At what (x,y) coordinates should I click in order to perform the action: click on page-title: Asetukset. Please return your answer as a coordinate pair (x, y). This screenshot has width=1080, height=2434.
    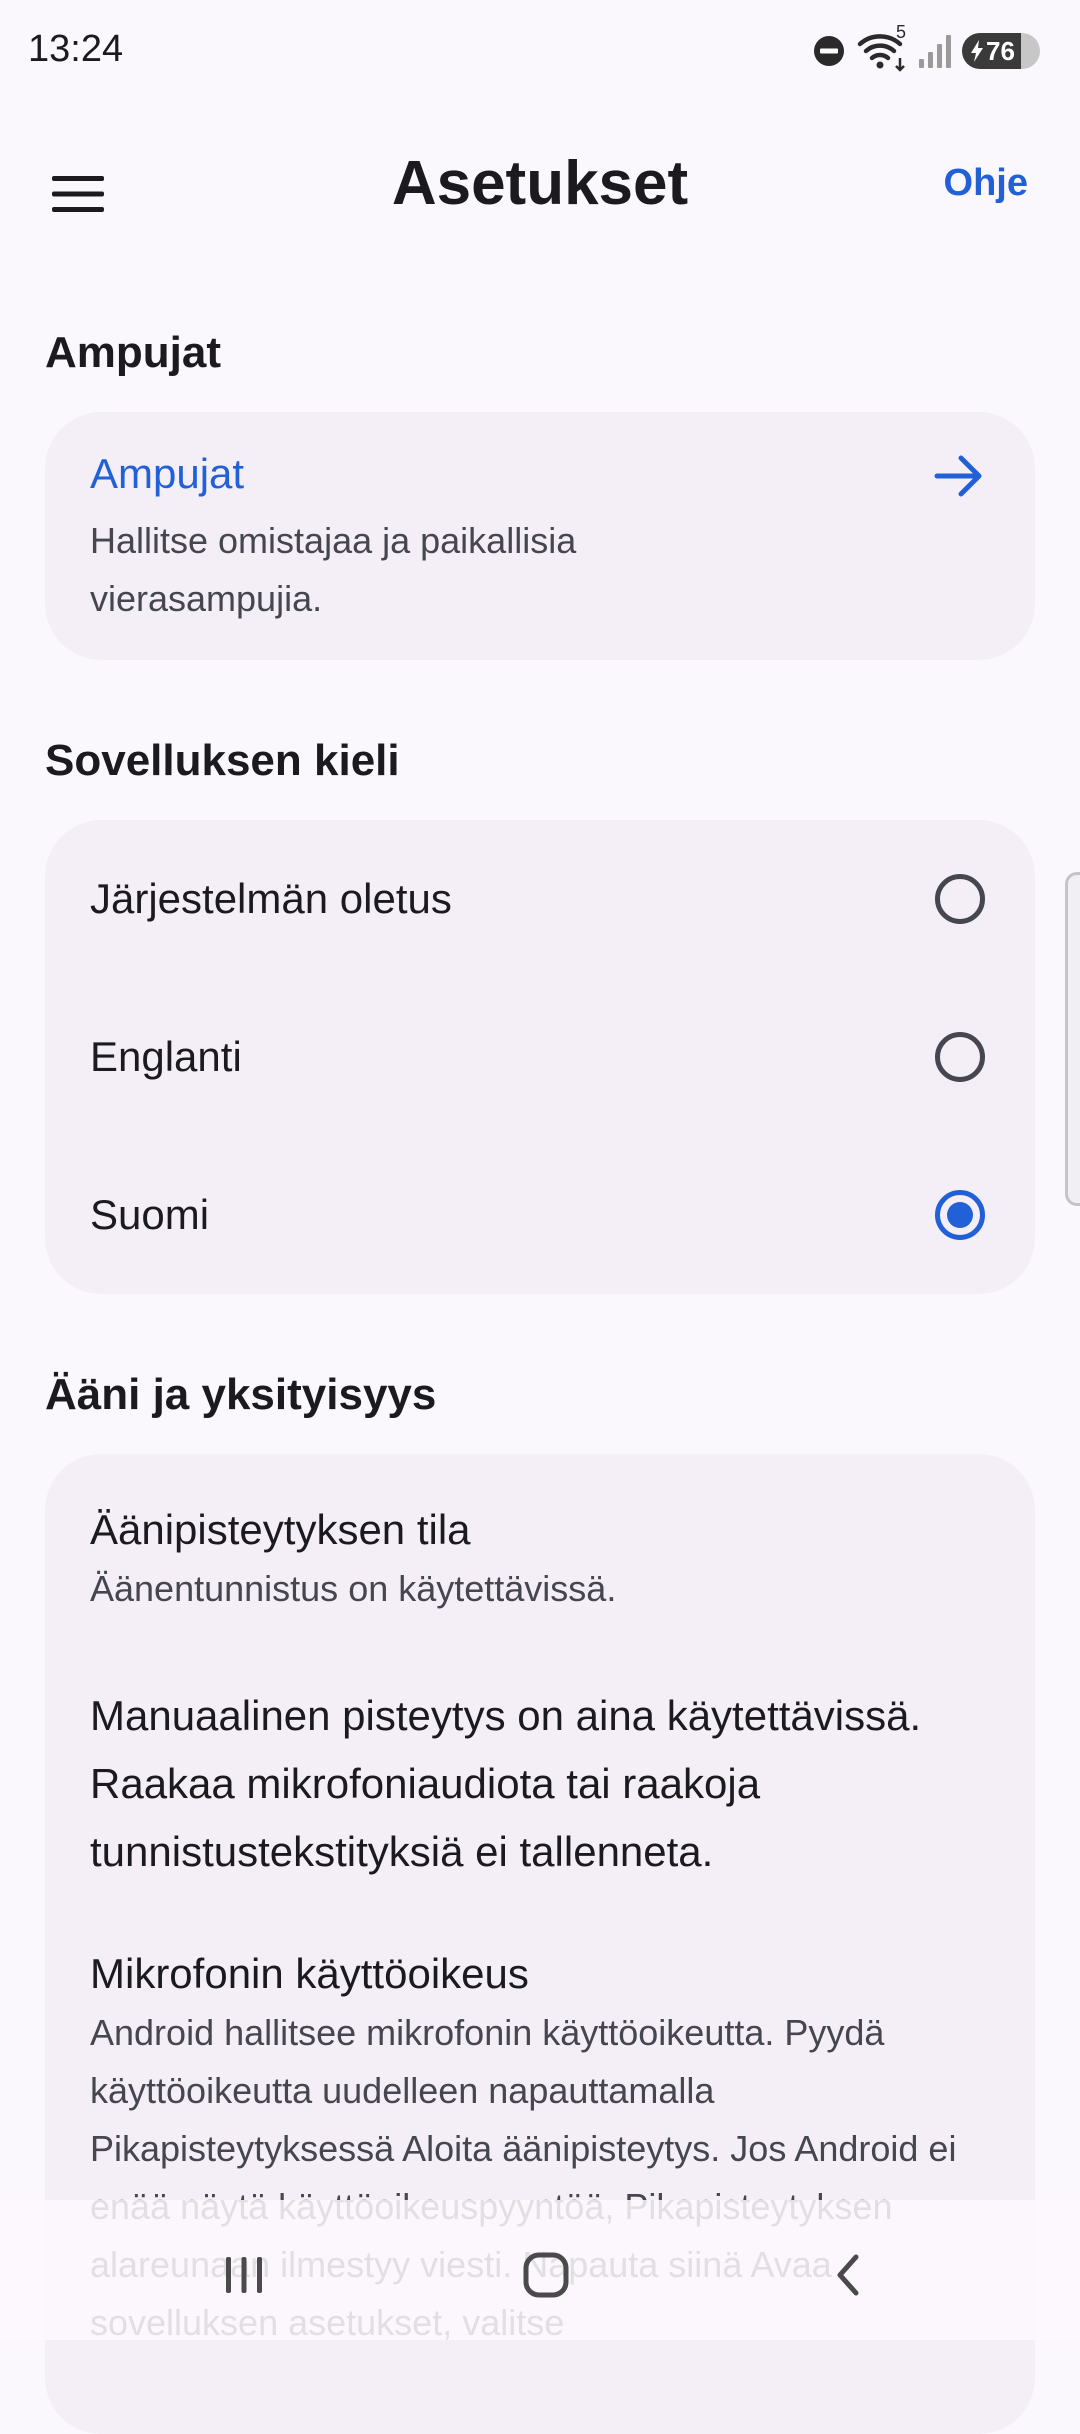
    Looking at the image, I should click on (540, 183).